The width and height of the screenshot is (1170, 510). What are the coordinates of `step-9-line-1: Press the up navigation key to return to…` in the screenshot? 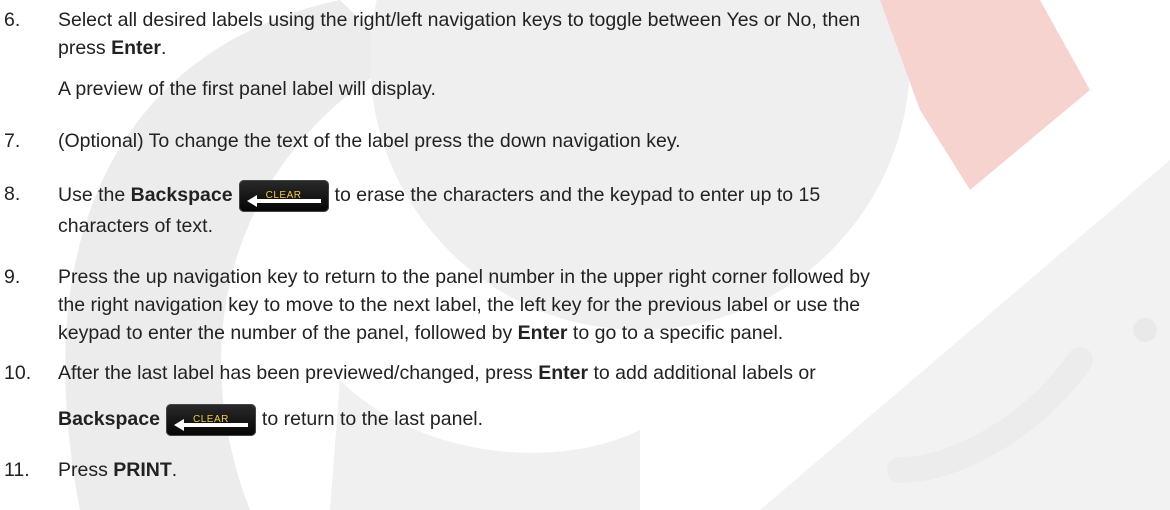 It's located at (464, 277).